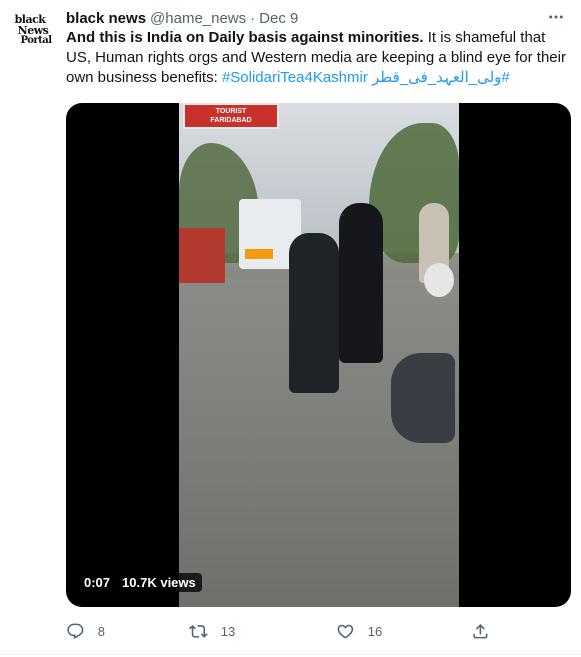 Image resolution: width=581 pixels, height=657 pixels. What do you see at coordinates (359, 631) in the screenshot?
I see `like-button: 16` at bounding box center [359, 631].